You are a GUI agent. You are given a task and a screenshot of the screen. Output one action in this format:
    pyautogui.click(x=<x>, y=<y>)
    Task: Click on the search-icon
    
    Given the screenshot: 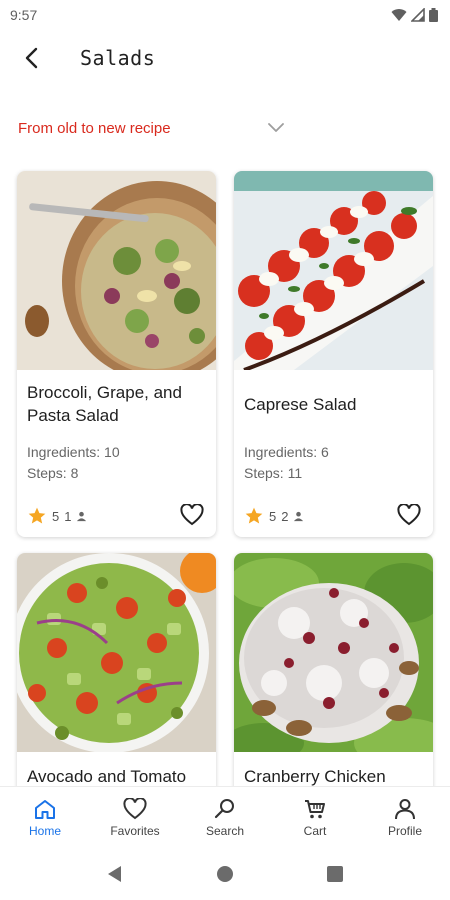 What is the action you would take?
    pyautogui.click(x=224, y=808)
    